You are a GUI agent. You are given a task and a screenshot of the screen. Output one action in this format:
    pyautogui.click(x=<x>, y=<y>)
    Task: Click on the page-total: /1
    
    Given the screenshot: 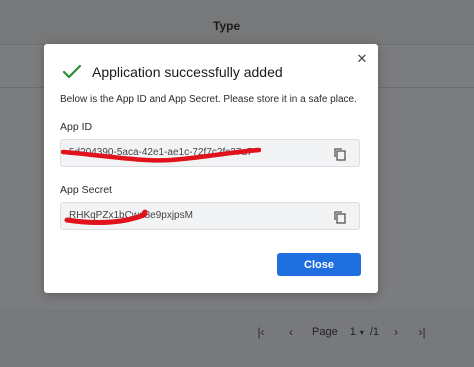 What is the action you would take?
    pyautogui.click(x=374, y=332)
    